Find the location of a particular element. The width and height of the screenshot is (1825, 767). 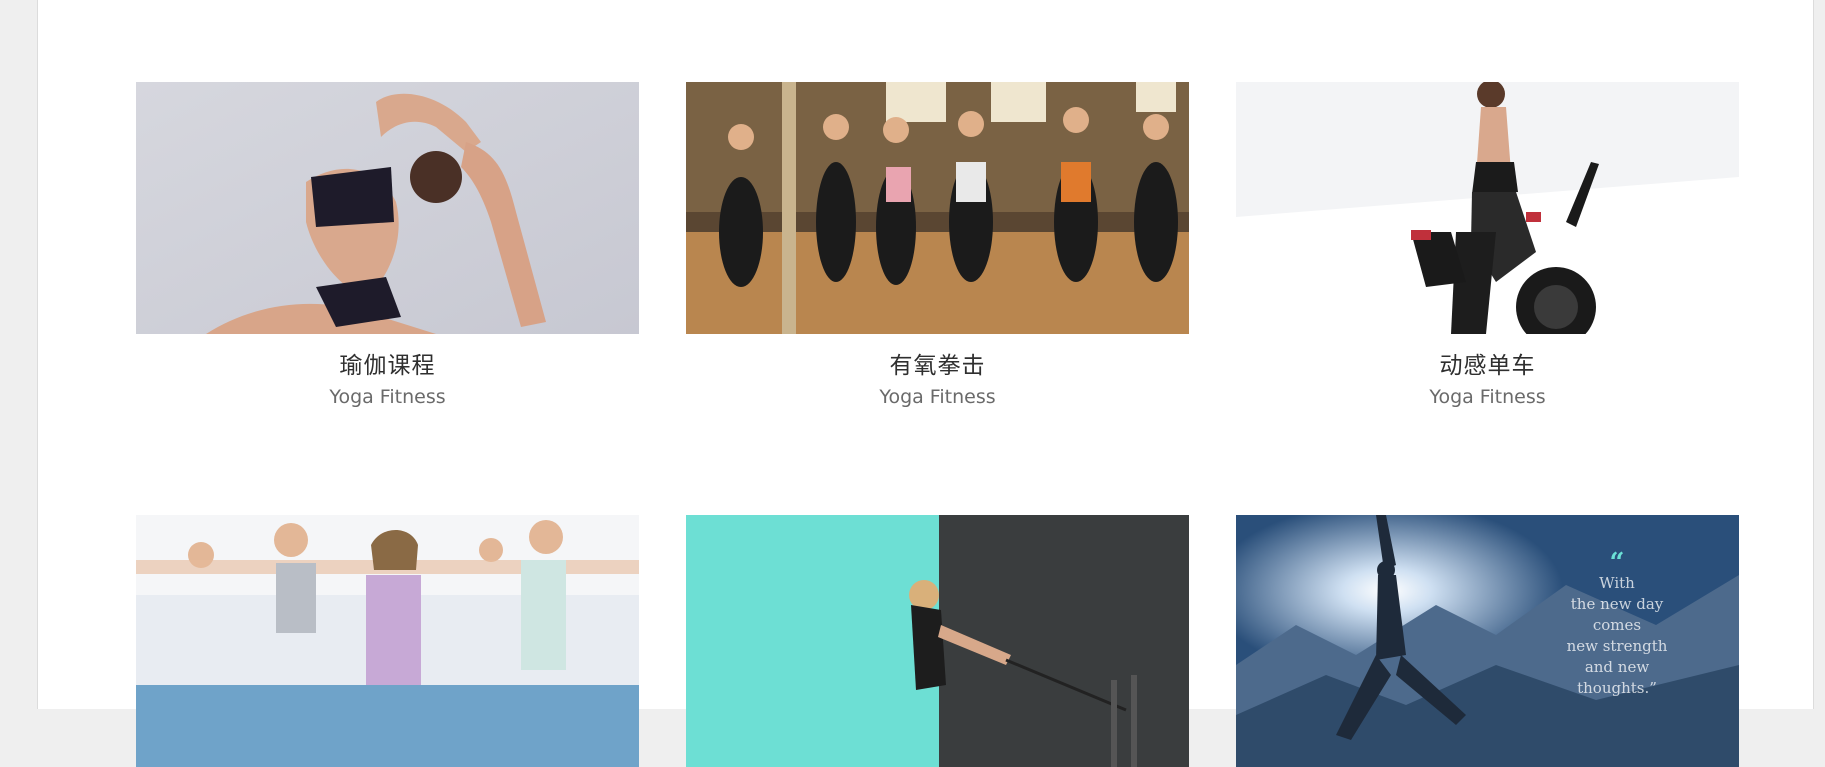

resistance-band-photo is located at coordinates (937, 641).